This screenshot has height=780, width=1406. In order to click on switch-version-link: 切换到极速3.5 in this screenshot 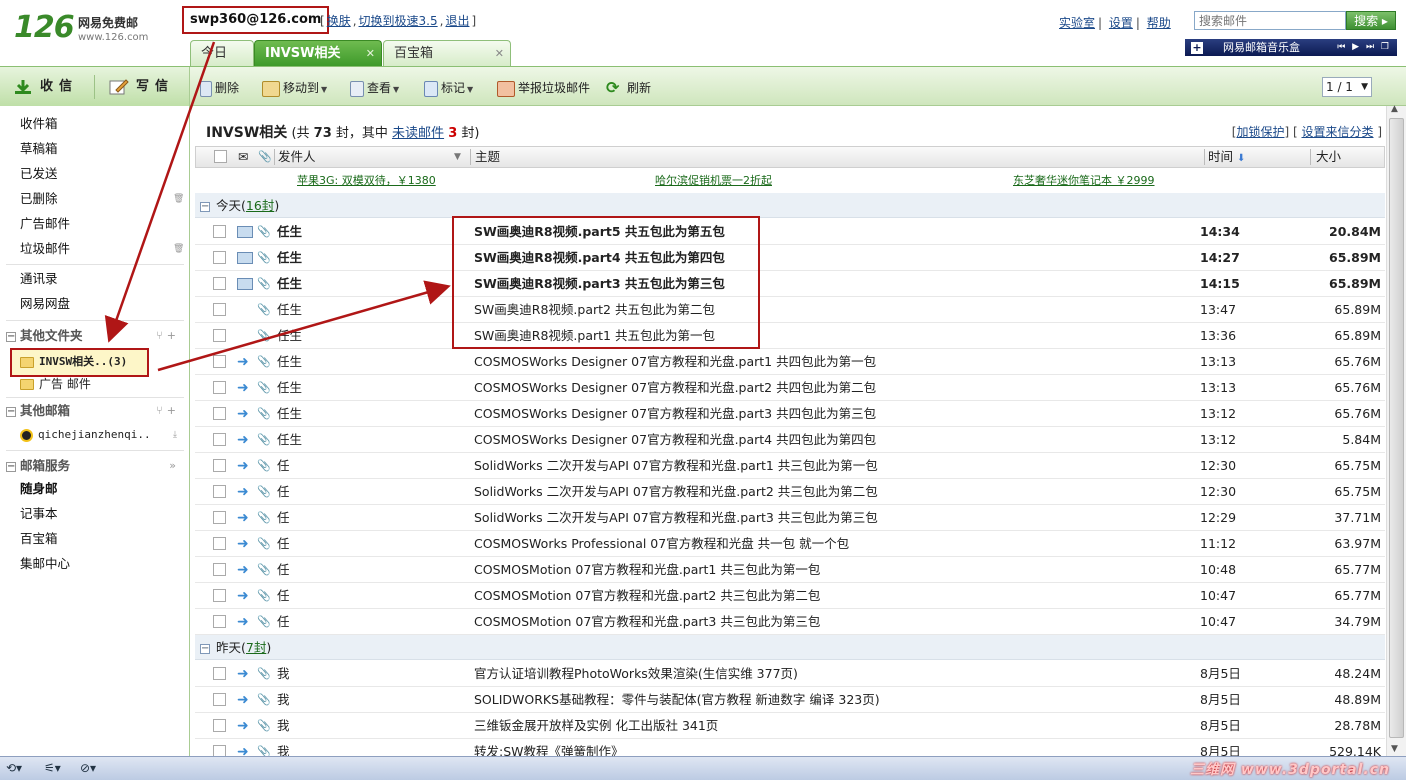, I will do `click(398, 21)`.